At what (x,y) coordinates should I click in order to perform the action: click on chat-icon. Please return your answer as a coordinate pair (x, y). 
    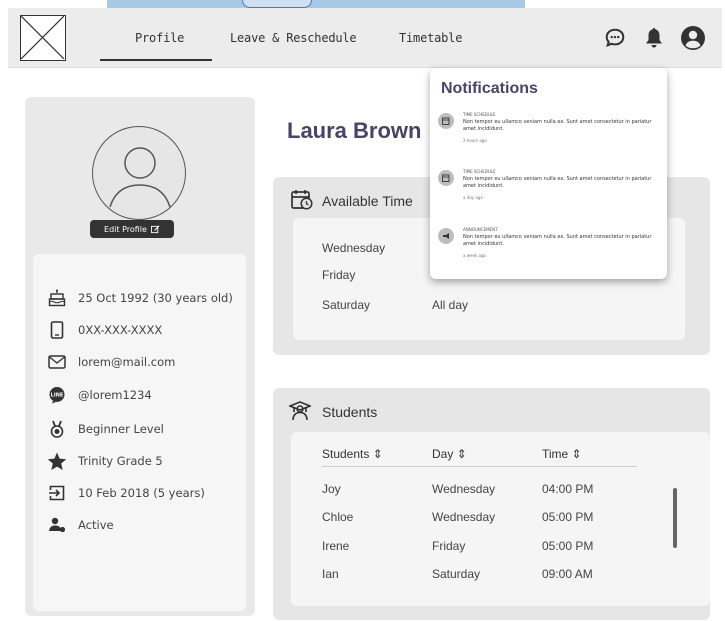
    Looking at the image, I should click on (615, 38).